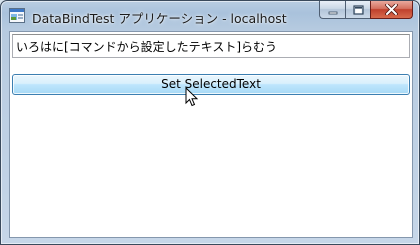 Image resolution: width=420 pixels, height=245 pixels. I want to click on set-selected-text-button: Set SelectedText, so click(211, 84).